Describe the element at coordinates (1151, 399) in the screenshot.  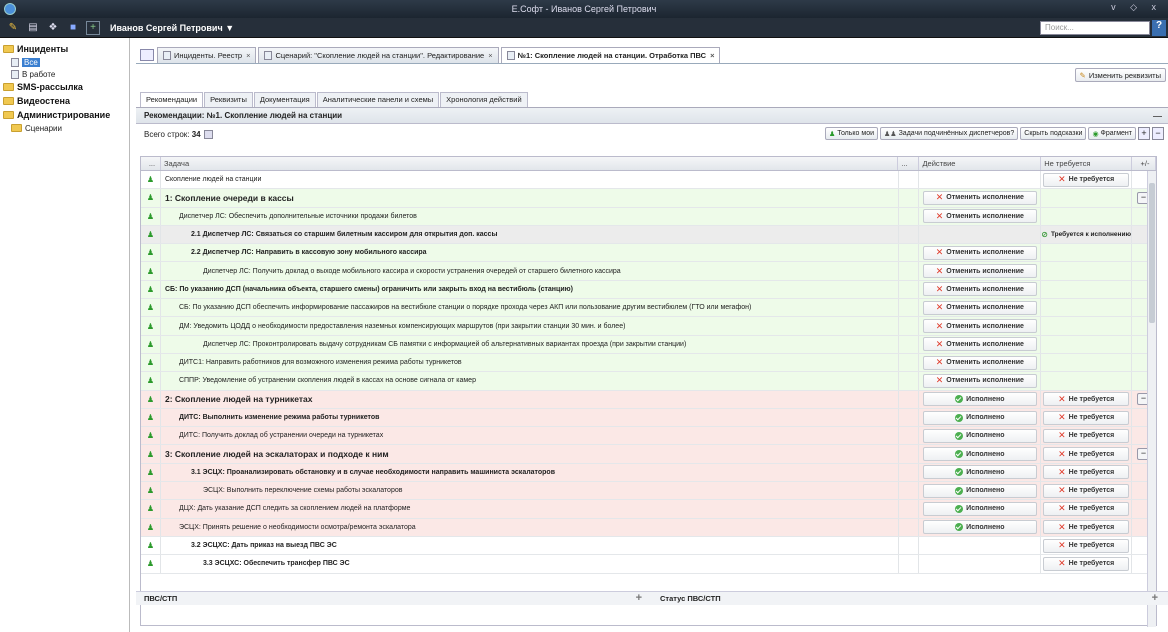
I see `grid-scrollbar` at that location.